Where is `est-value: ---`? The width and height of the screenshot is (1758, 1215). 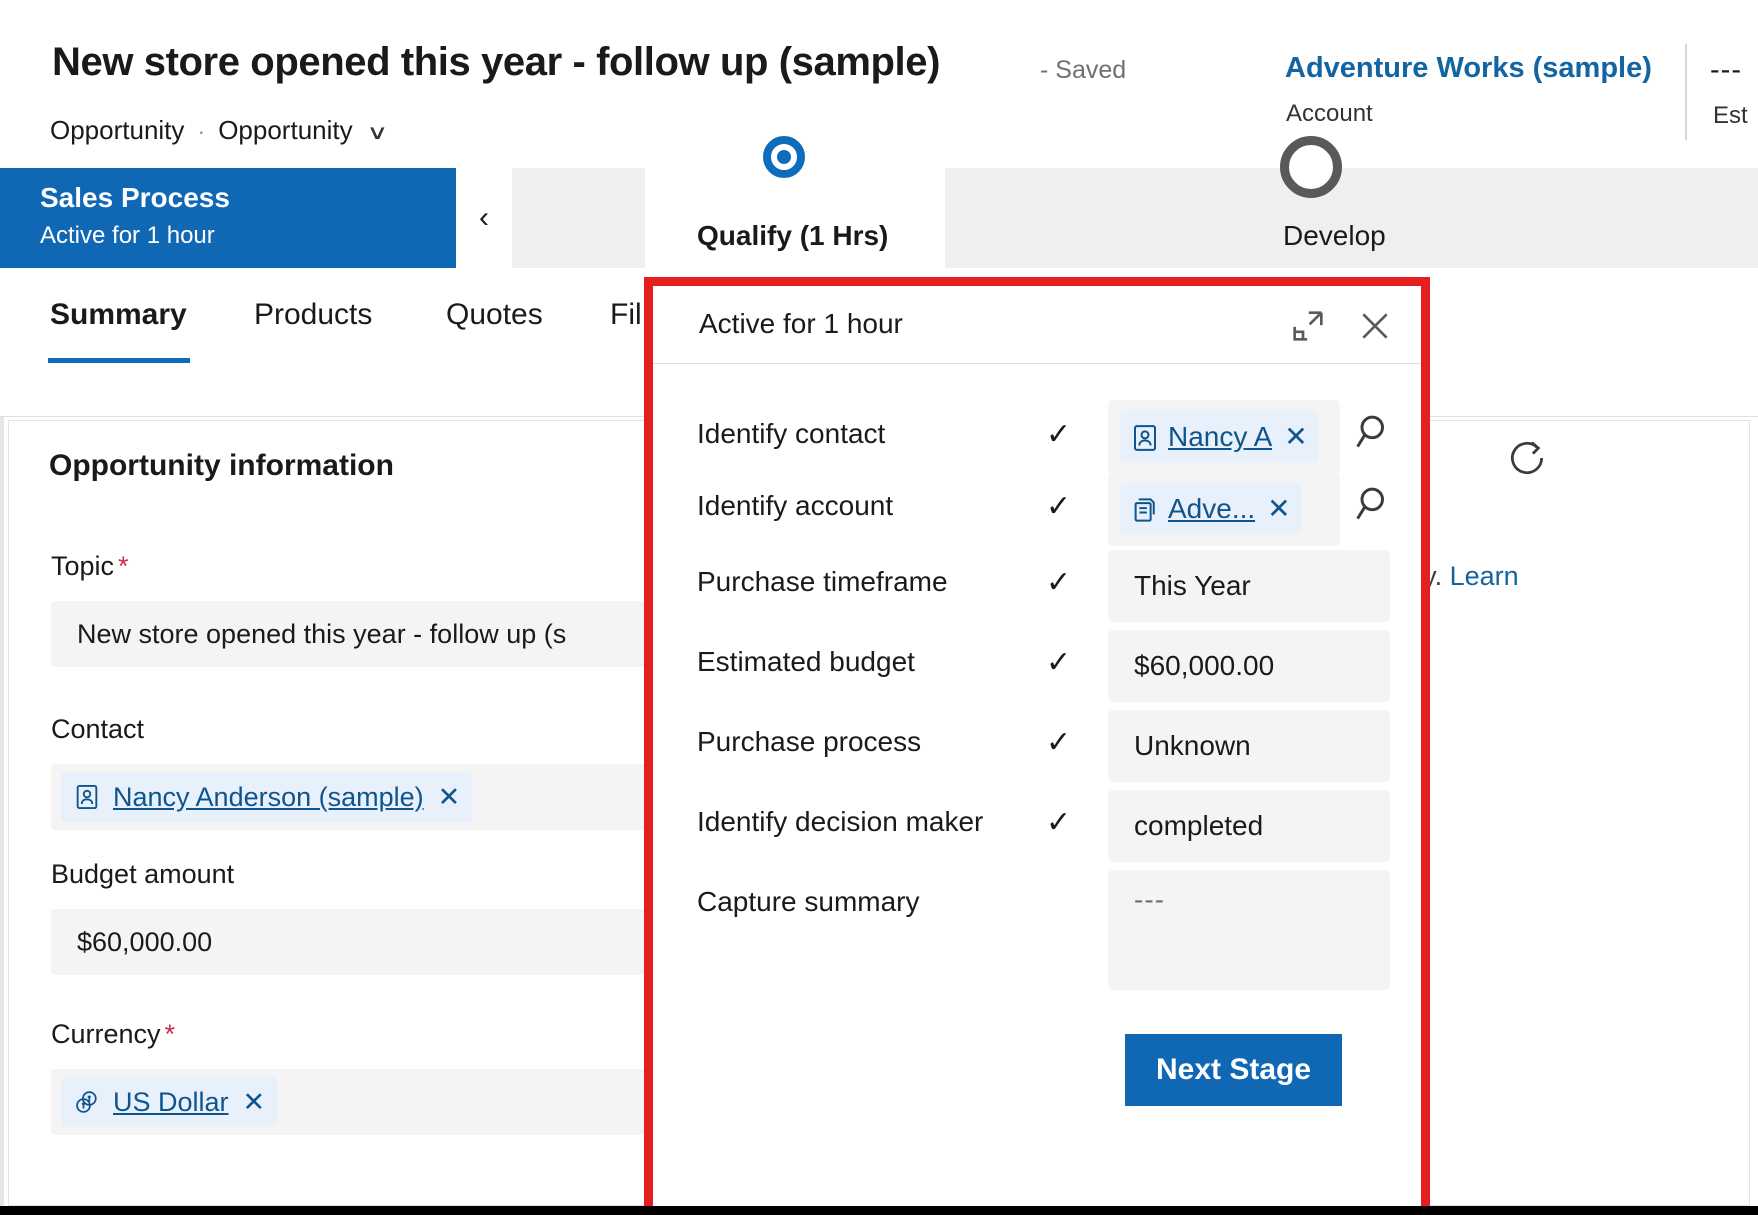
est-value: --- is located at coordinates (1726, 70).